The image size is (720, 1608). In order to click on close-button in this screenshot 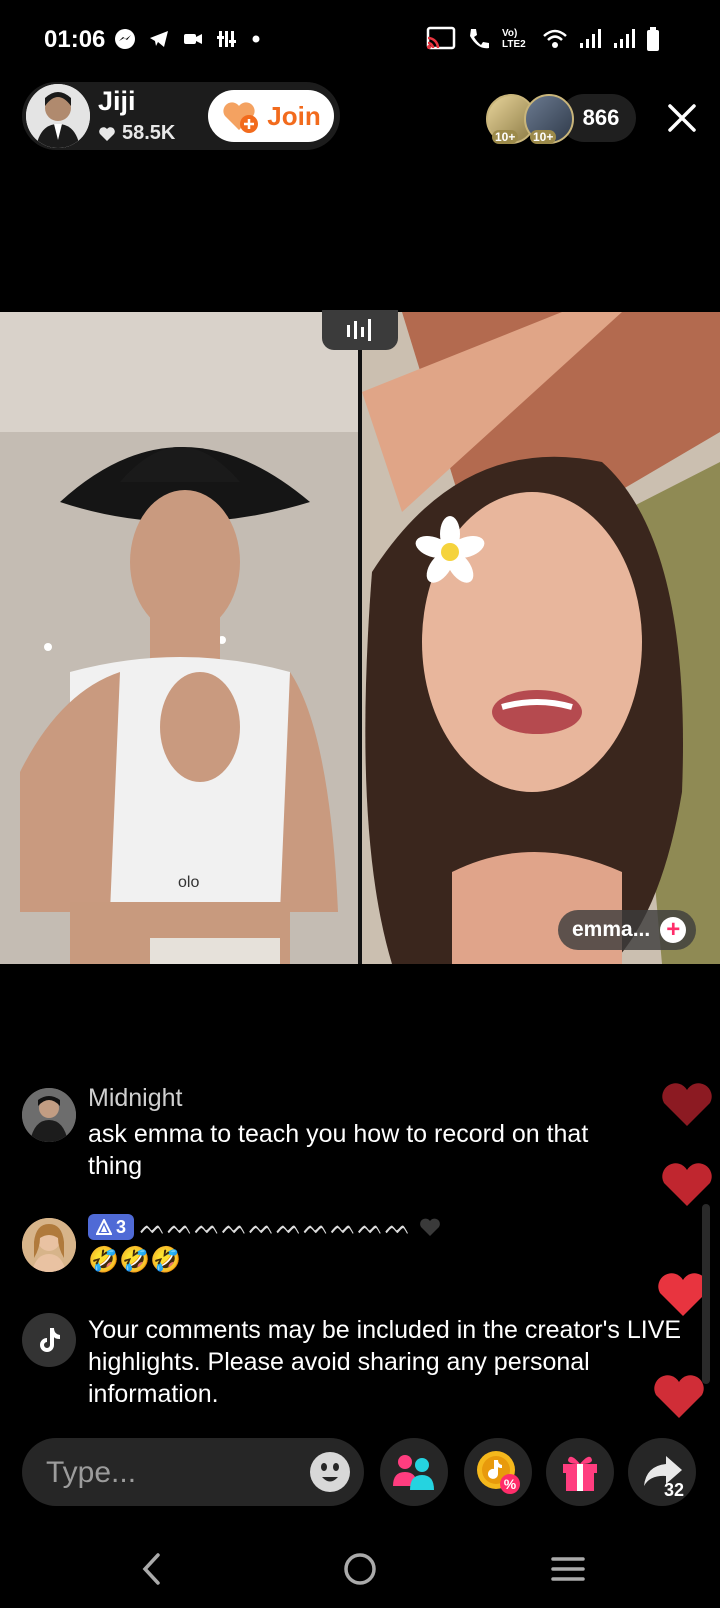, I will do `click(682, 118)`.